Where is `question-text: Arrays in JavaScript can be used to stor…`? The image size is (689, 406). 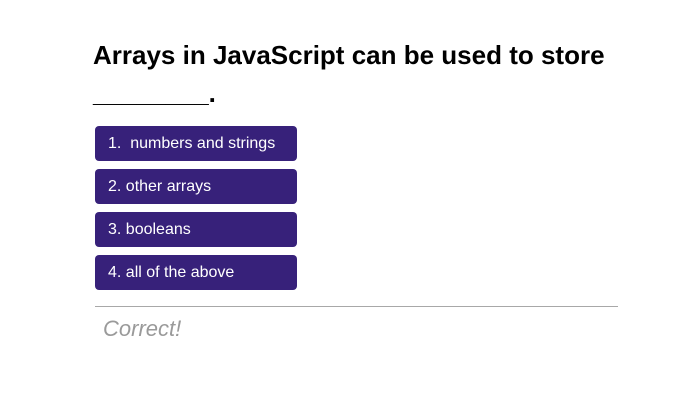 question-text: Arrays in JavaScript can be used to stor… is located at coordinates (349, 74).